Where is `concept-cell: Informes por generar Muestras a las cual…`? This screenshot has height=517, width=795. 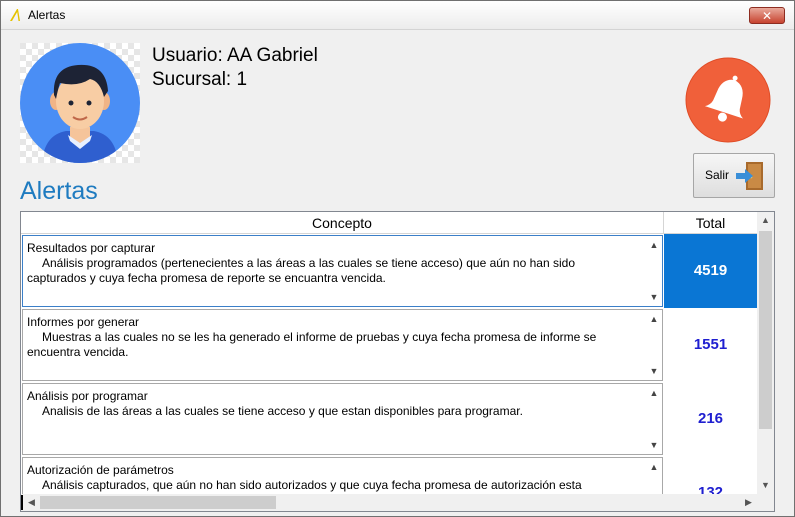 concept-cell: Informes por generar Muestras a las cual… is located at coordinates (342, 345).